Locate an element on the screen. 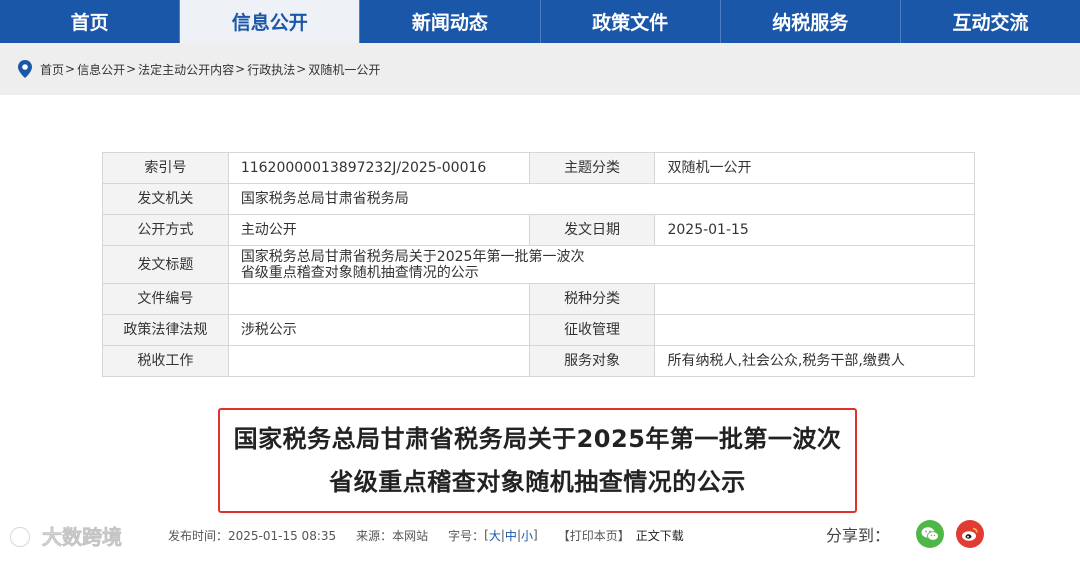  weibo-share-button is located at coordinates (970, 534).